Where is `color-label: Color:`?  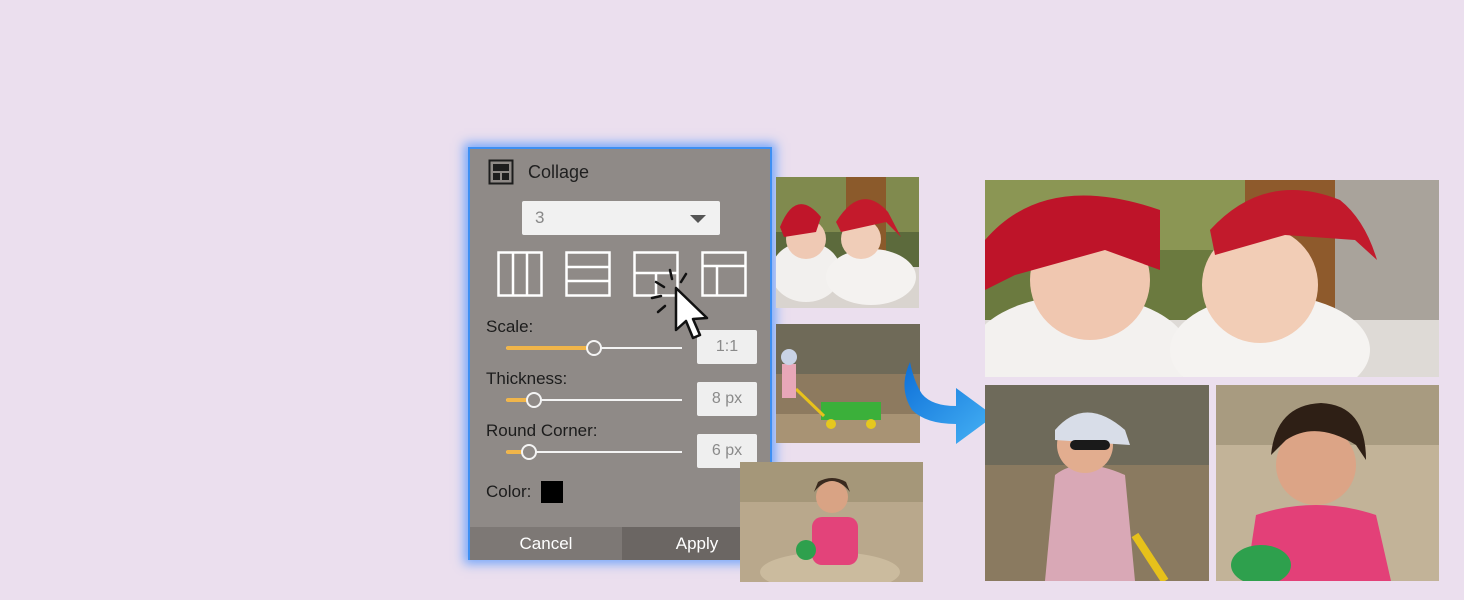
color-label: Color: is located at coordinates (509, 491).